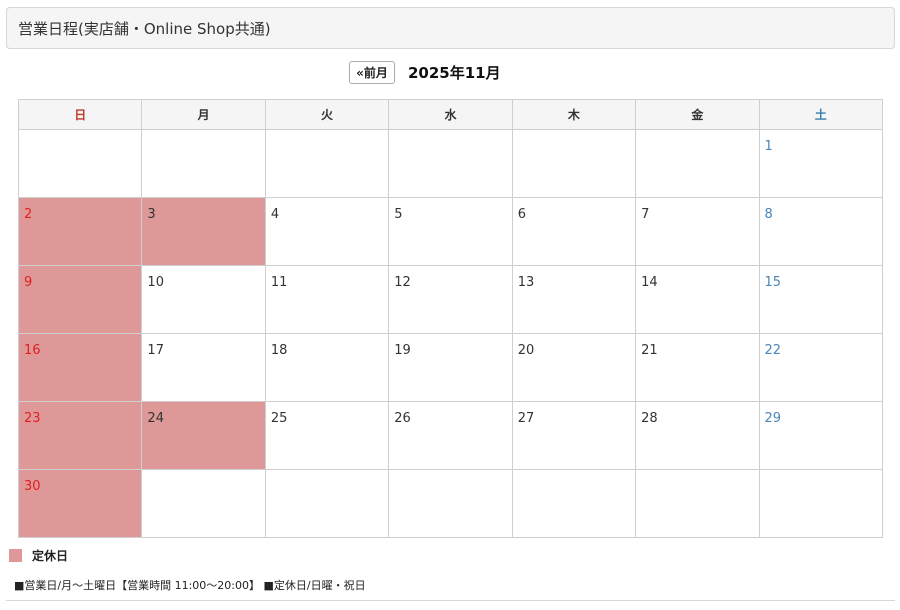  I want to click on calendar-week-row: 9 10 11 12 13 14 15, so click(450, 299).